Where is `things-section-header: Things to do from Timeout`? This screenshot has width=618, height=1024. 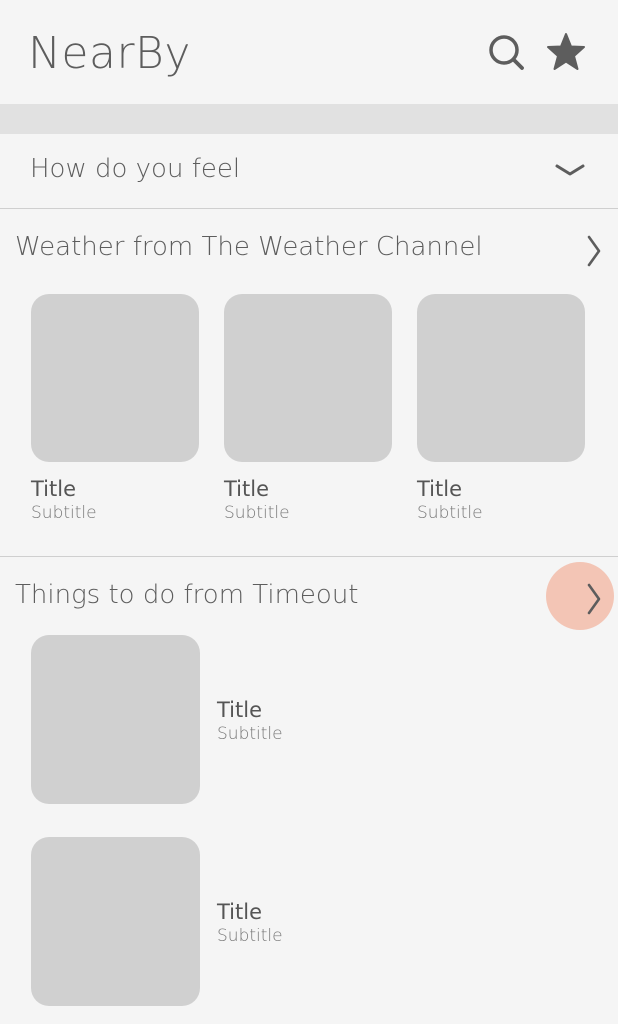 things-section-header: Things to do from Timeout is located at coordinates (309, 595).